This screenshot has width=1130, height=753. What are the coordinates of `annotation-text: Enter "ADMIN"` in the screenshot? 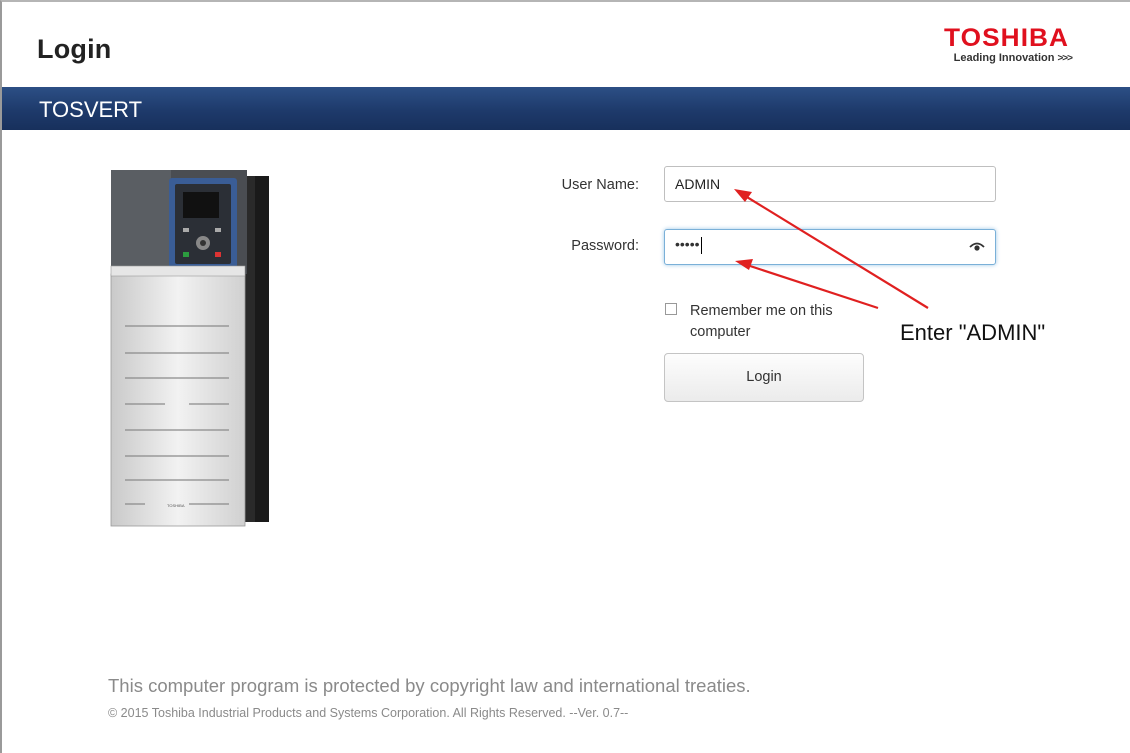 It's located at (973, 332).